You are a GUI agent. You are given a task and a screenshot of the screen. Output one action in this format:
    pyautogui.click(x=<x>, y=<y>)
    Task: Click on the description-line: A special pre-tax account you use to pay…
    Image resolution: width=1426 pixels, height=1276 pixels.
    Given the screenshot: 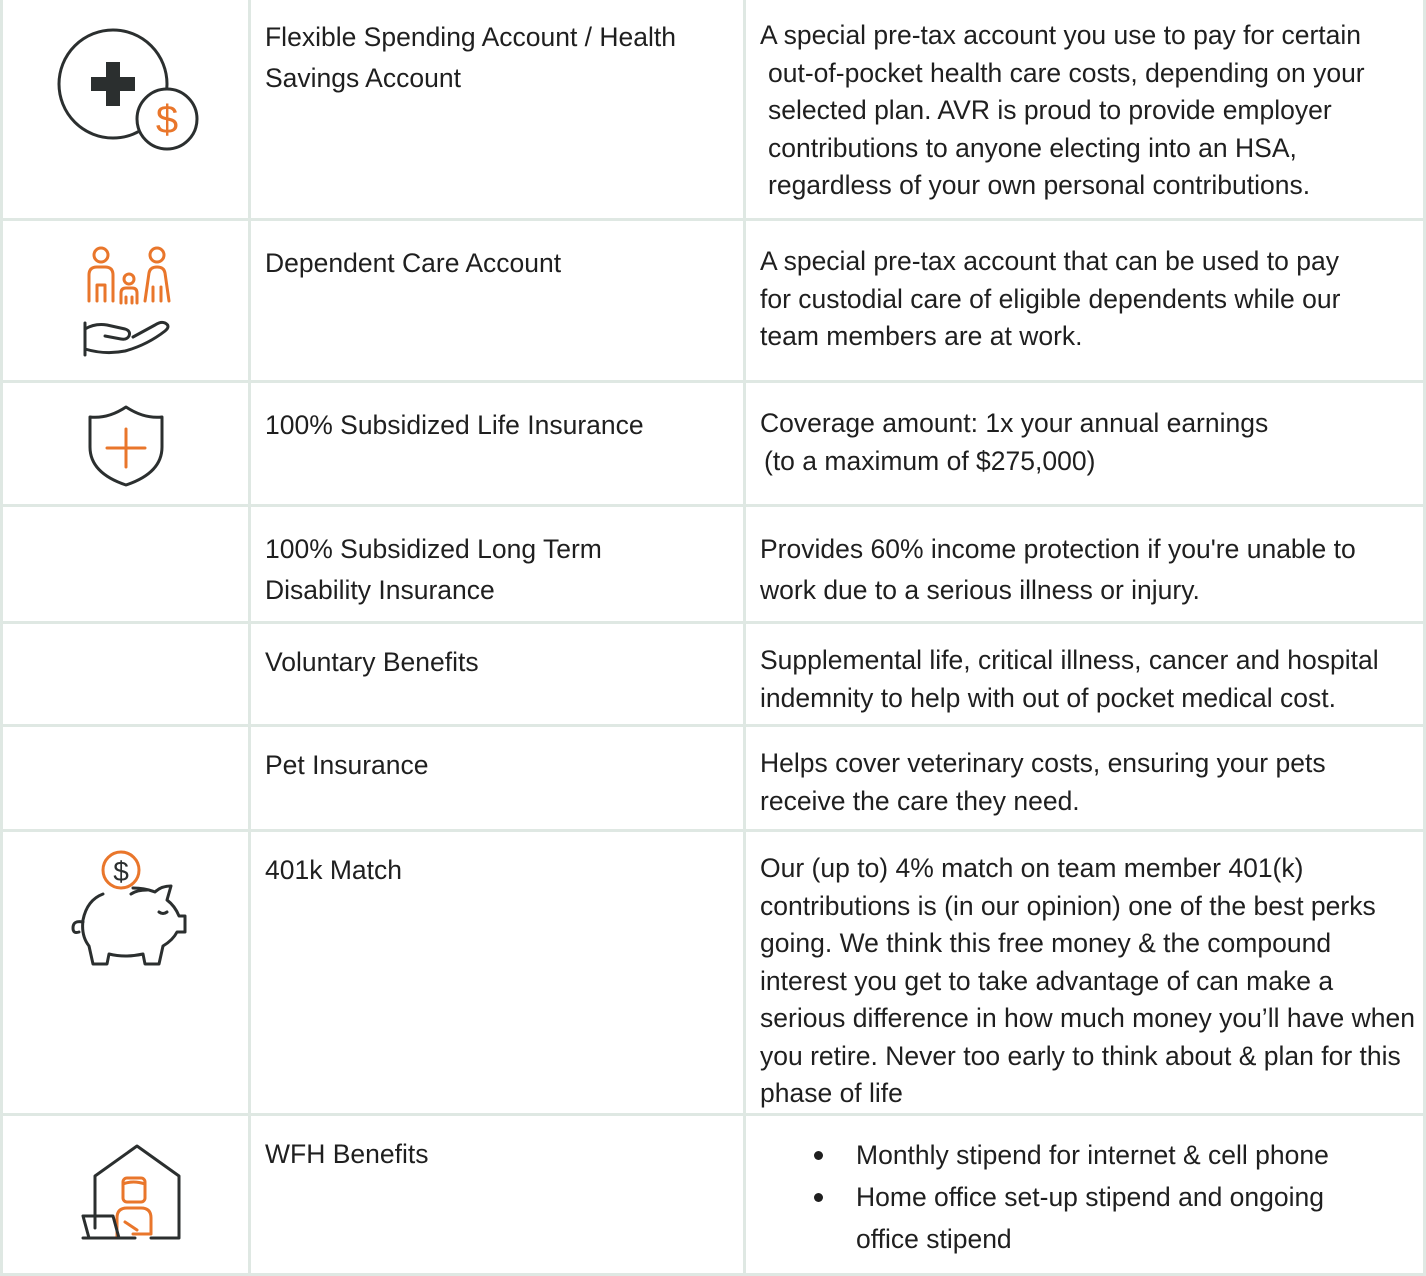 What is the action you would take?
    pyautogui.click(x=1060, y=35)
    